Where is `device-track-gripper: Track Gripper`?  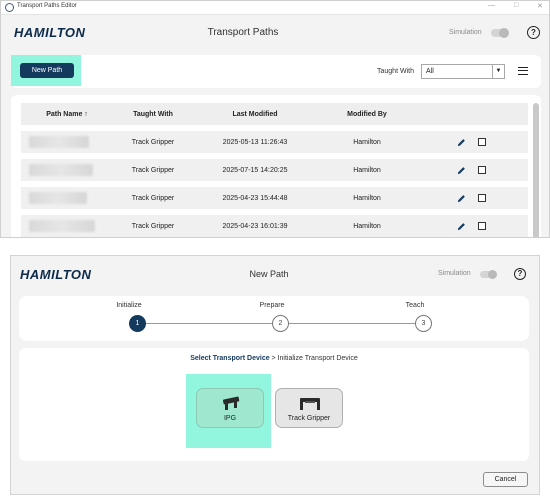
device-track-gripper: Track Gripper is located at coordinates (309, 408).